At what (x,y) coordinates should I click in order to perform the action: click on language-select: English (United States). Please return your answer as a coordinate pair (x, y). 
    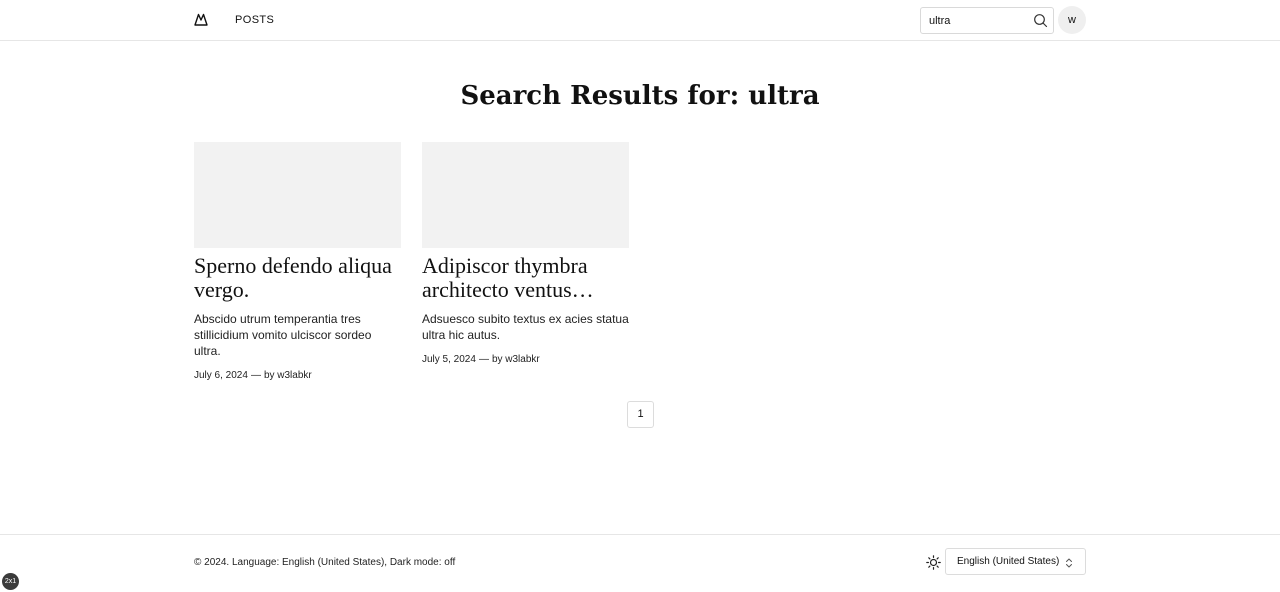
    Looking at the image, I should click on (1015, 561).